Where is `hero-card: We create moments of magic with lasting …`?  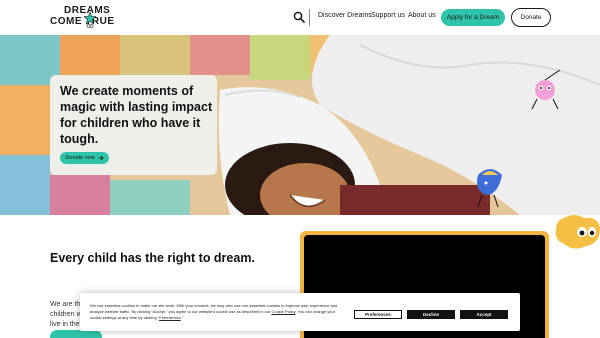
hero-card: We create moments of magic with lasting … is located at coordinates (133, 125).